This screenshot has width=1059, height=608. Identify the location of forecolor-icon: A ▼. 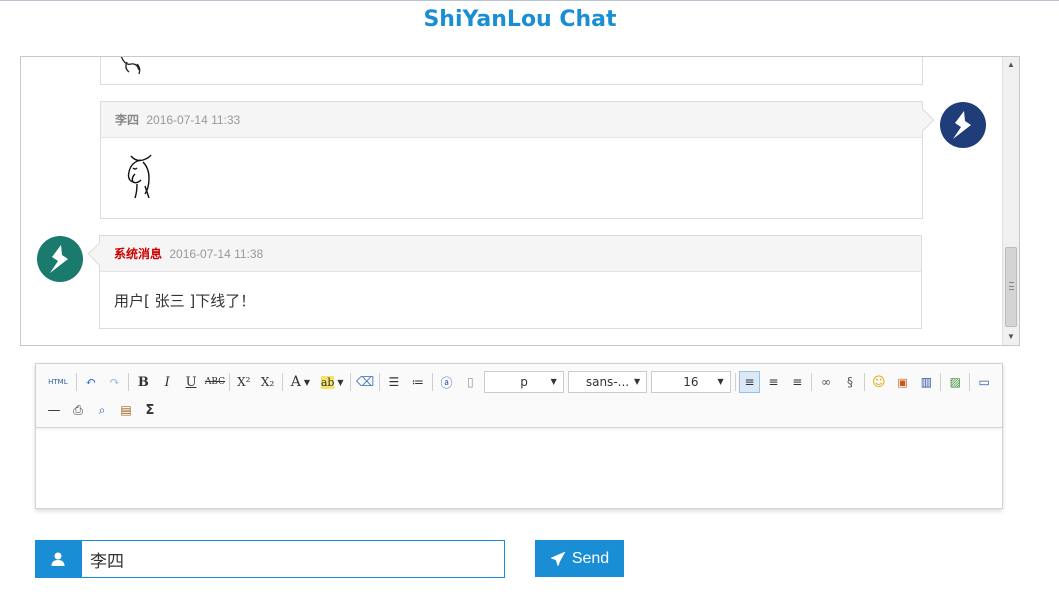
(301, 382).